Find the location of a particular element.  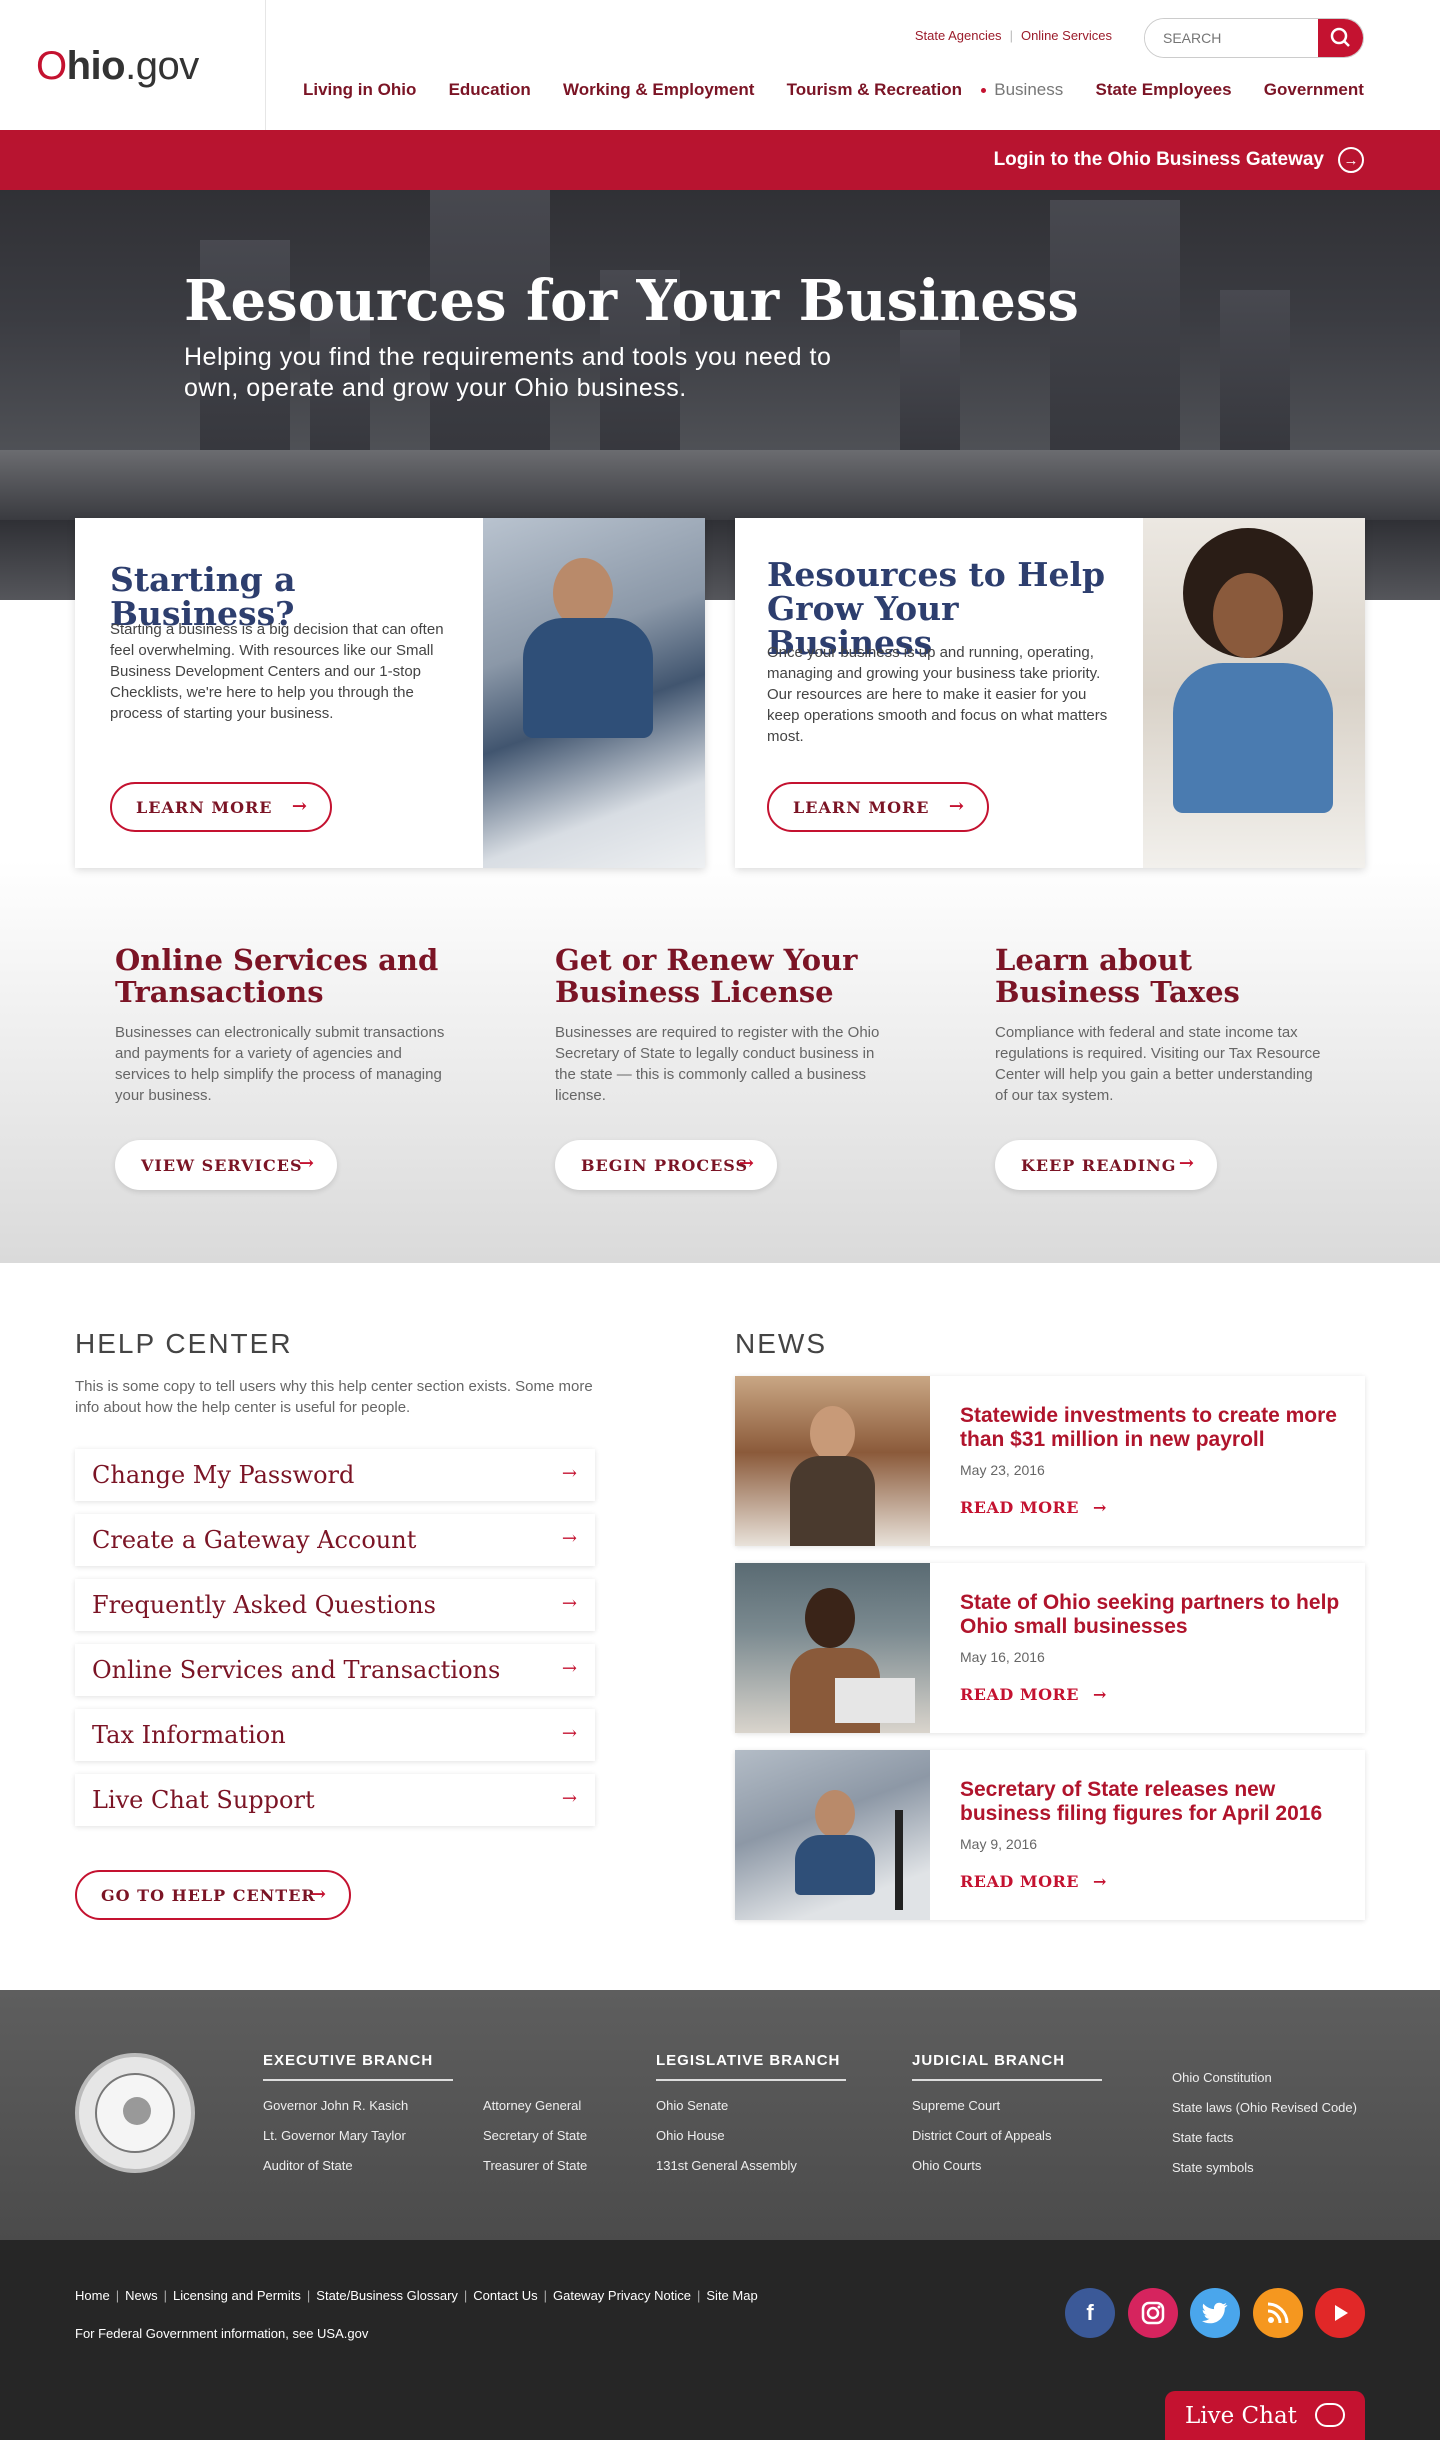

nav-state-employees: State Employees is located at coordinates (1163, 90).